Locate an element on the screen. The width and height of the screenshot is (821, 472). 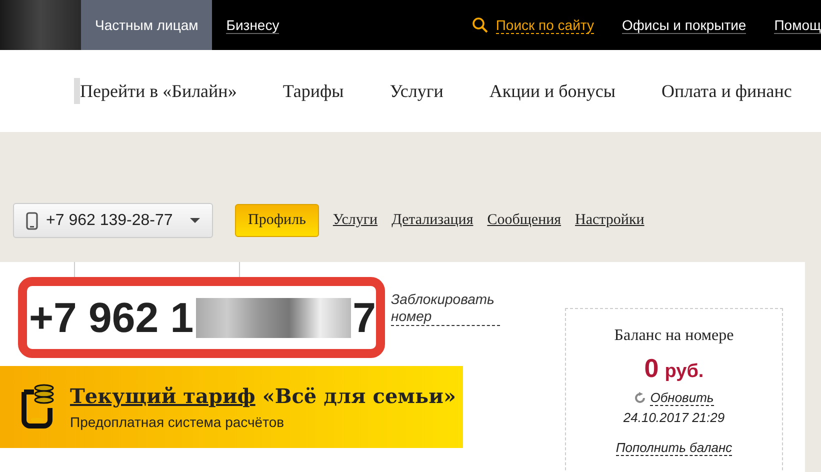
balance-timestamp: 24.10.2017 21:29 is located at coordinates (674, 417).